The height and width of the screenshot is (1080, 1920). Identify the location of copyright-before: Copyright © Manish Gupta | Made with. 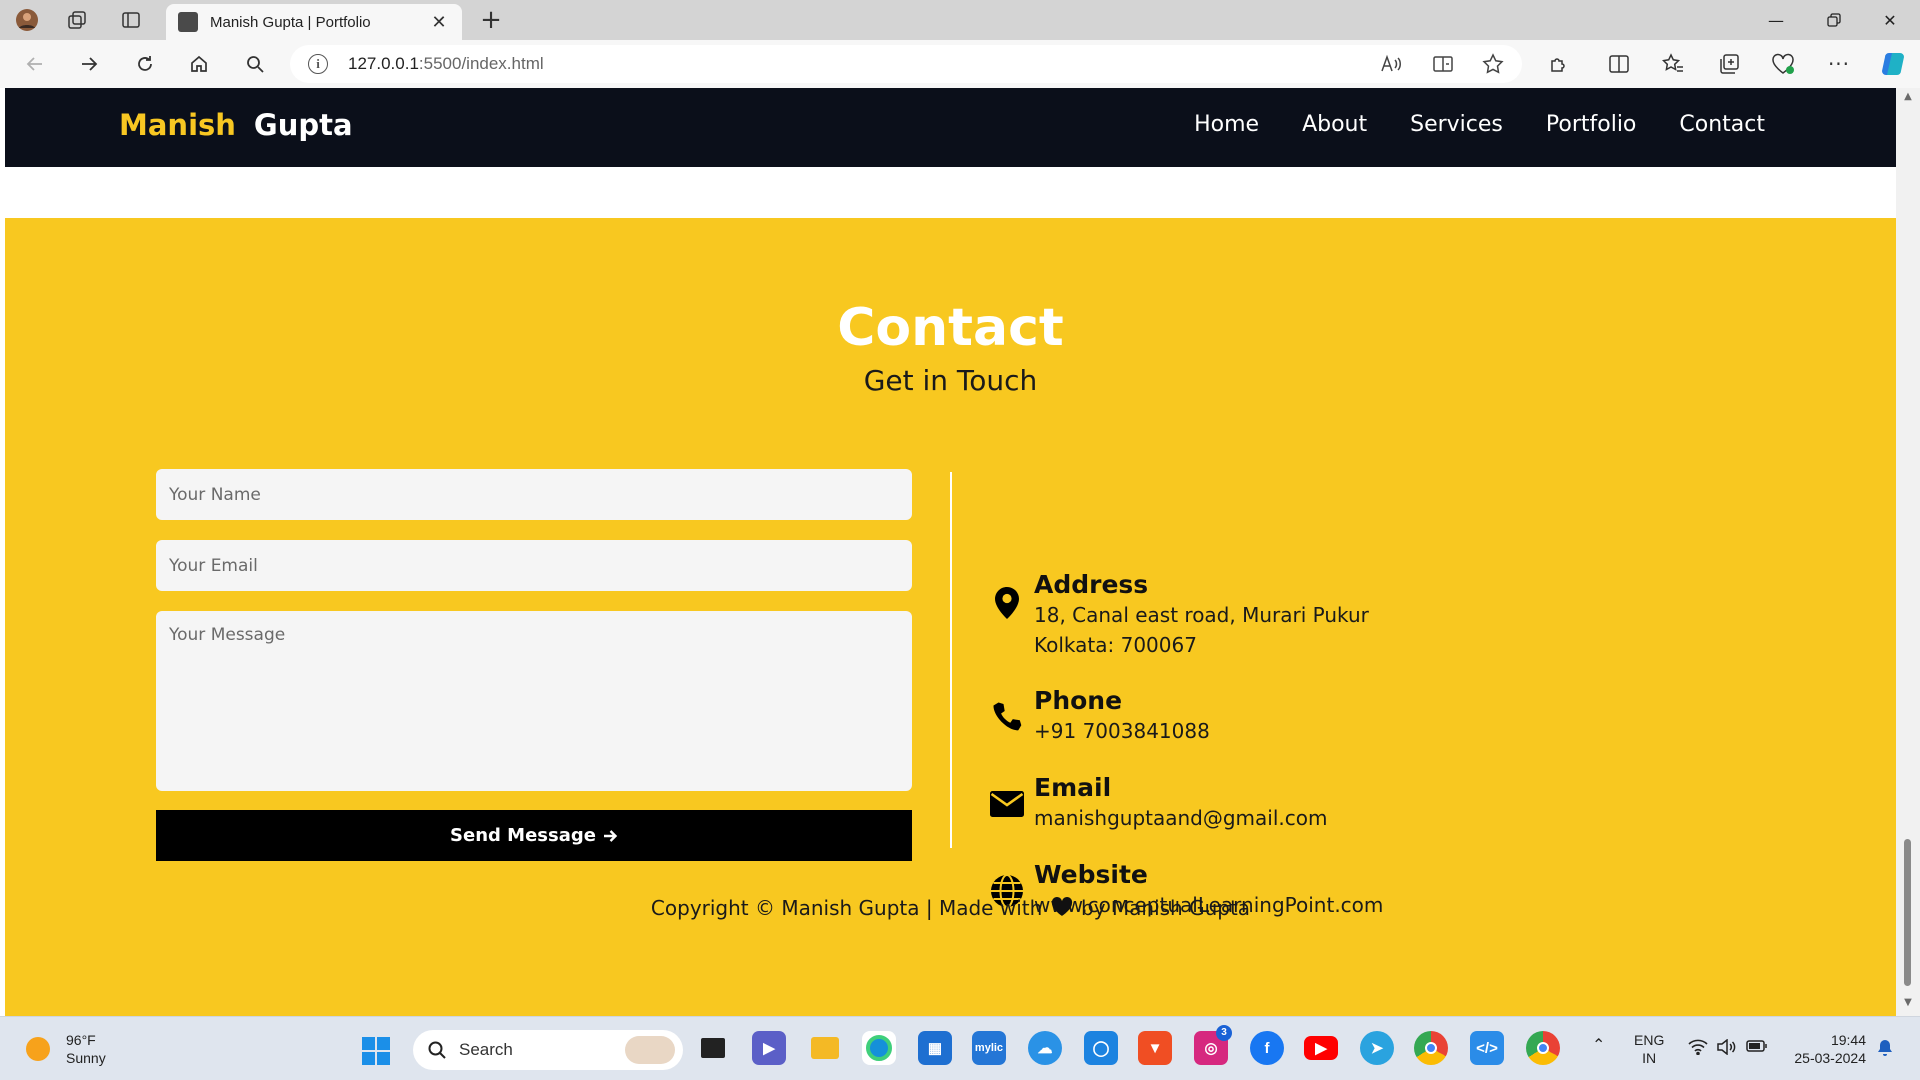
(846, 908).